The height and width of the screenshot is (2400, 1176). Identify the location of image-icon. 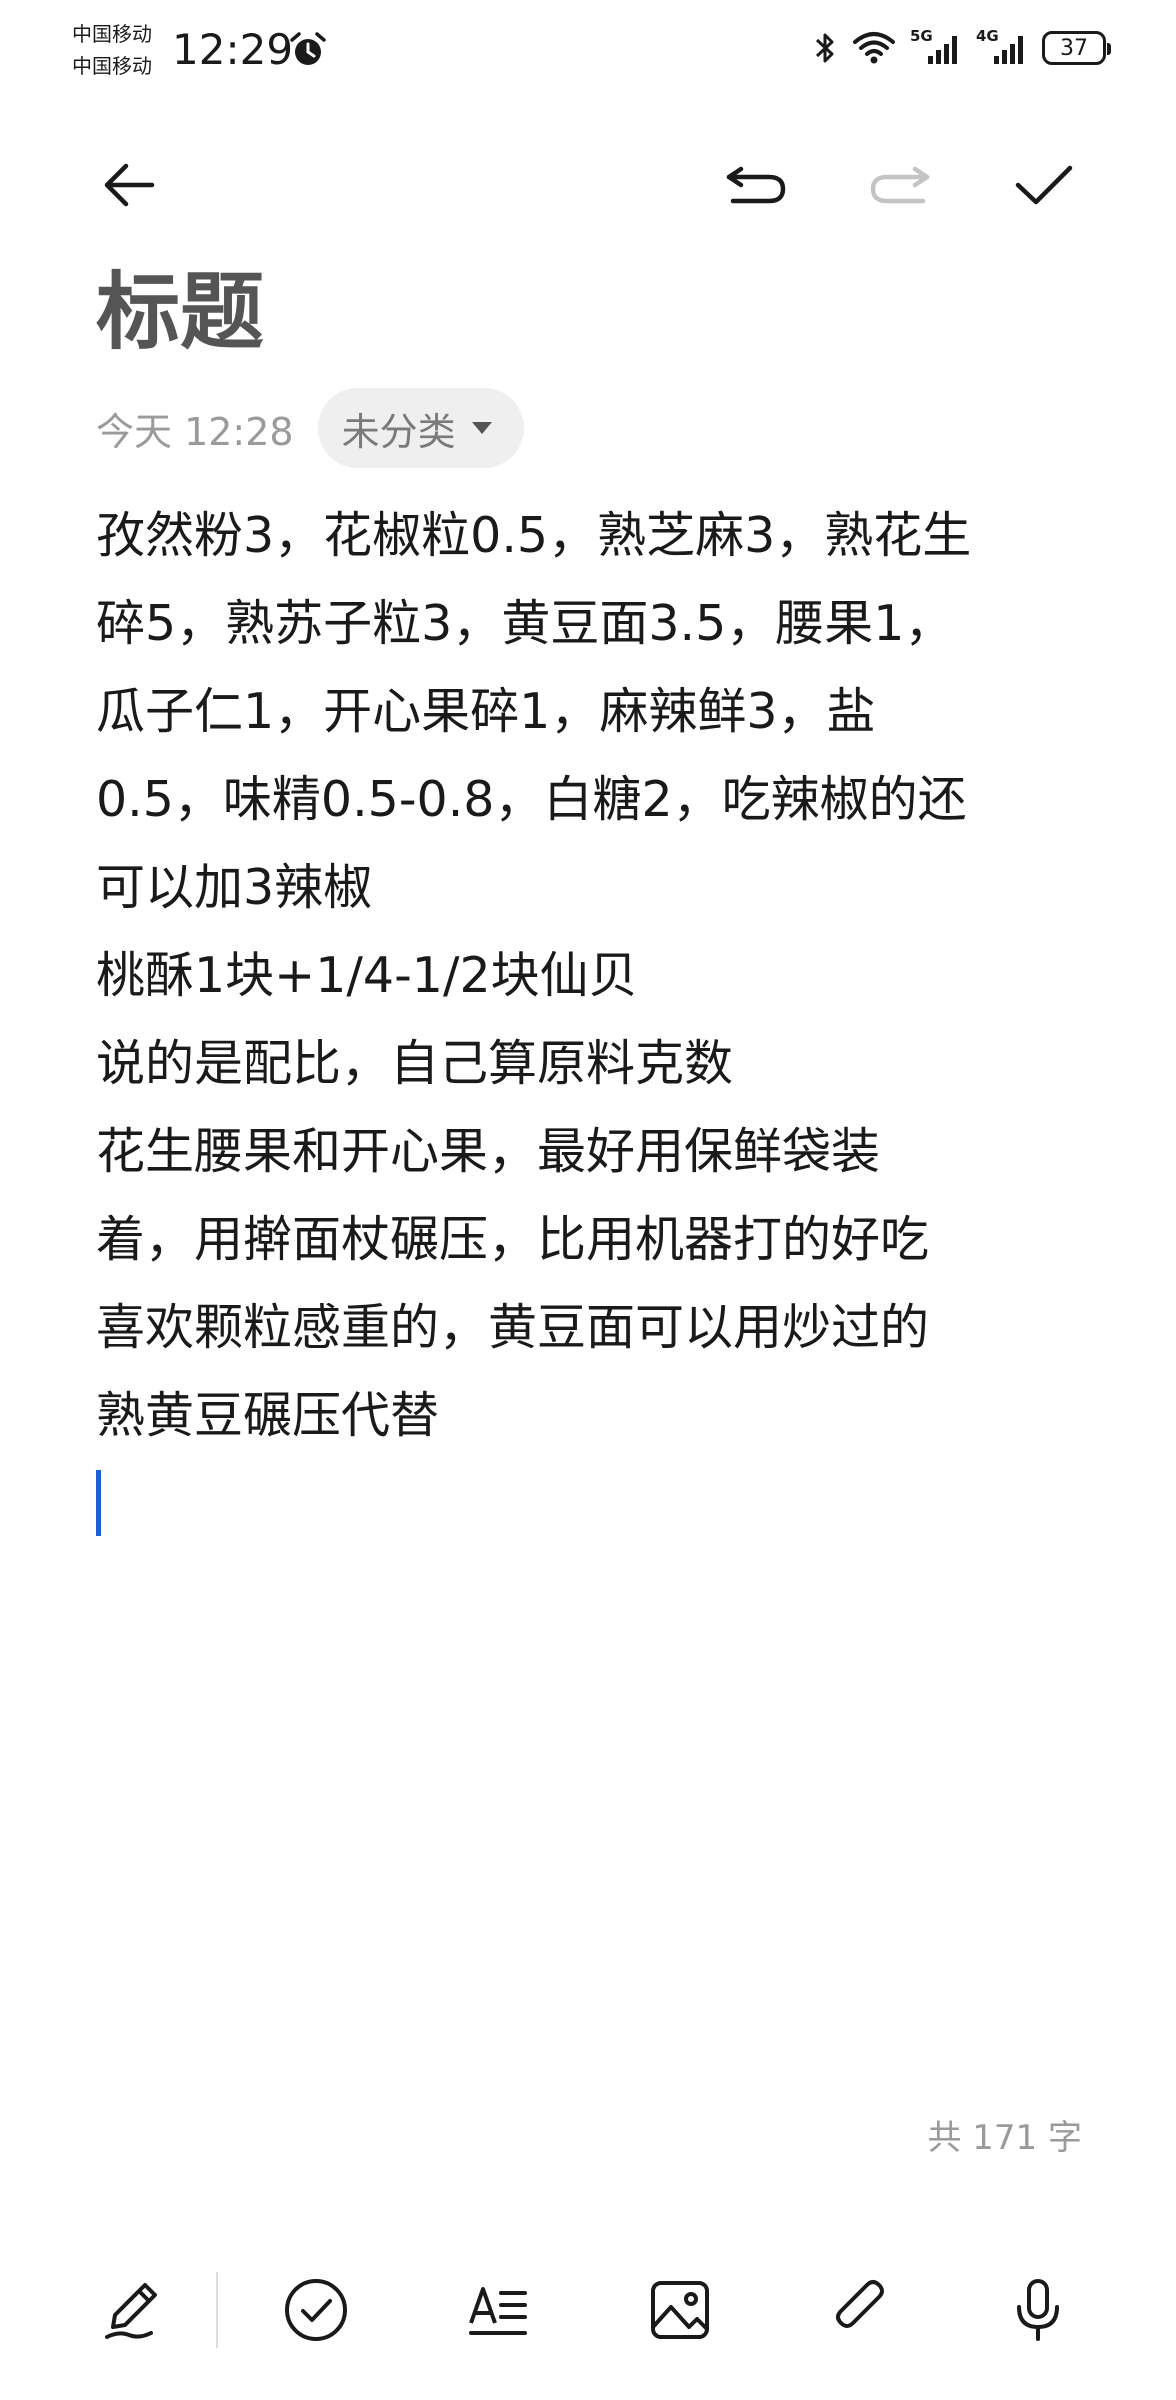
(680, 2310).